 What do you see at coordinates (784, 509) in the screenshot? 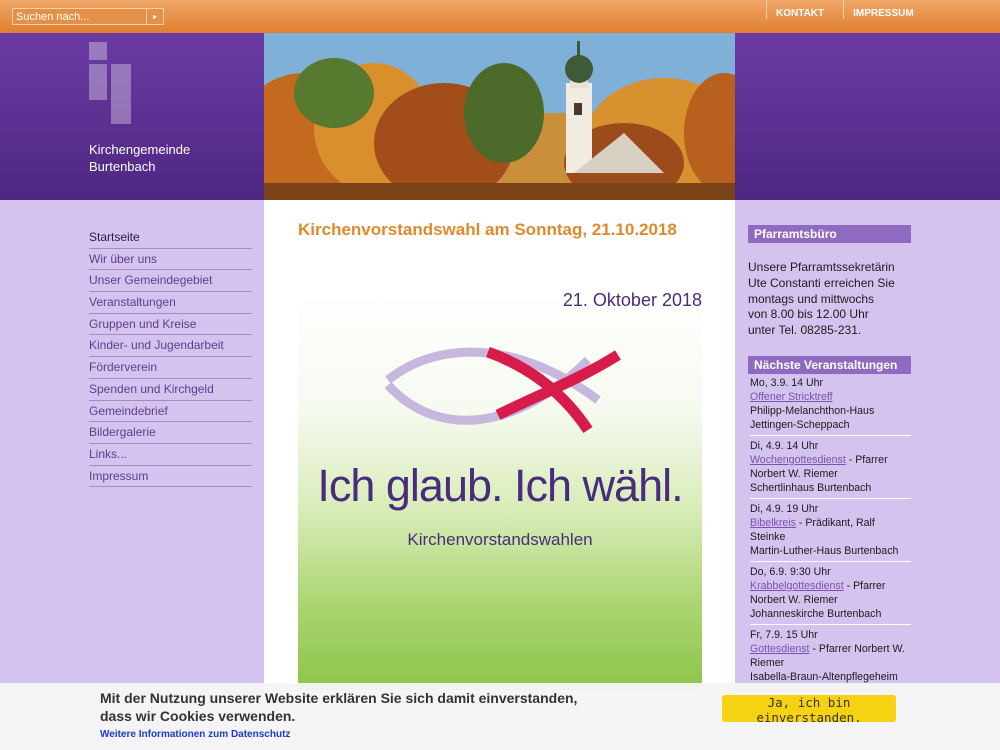
I see `event-date: Di, 4.9. 19 Uhr` at bounding box center [784, 509].